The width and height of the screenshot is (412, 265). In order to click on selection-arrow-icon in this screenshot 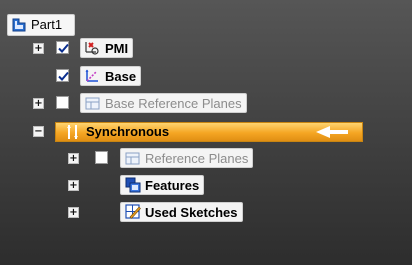, I will do `click(332, 132)`.